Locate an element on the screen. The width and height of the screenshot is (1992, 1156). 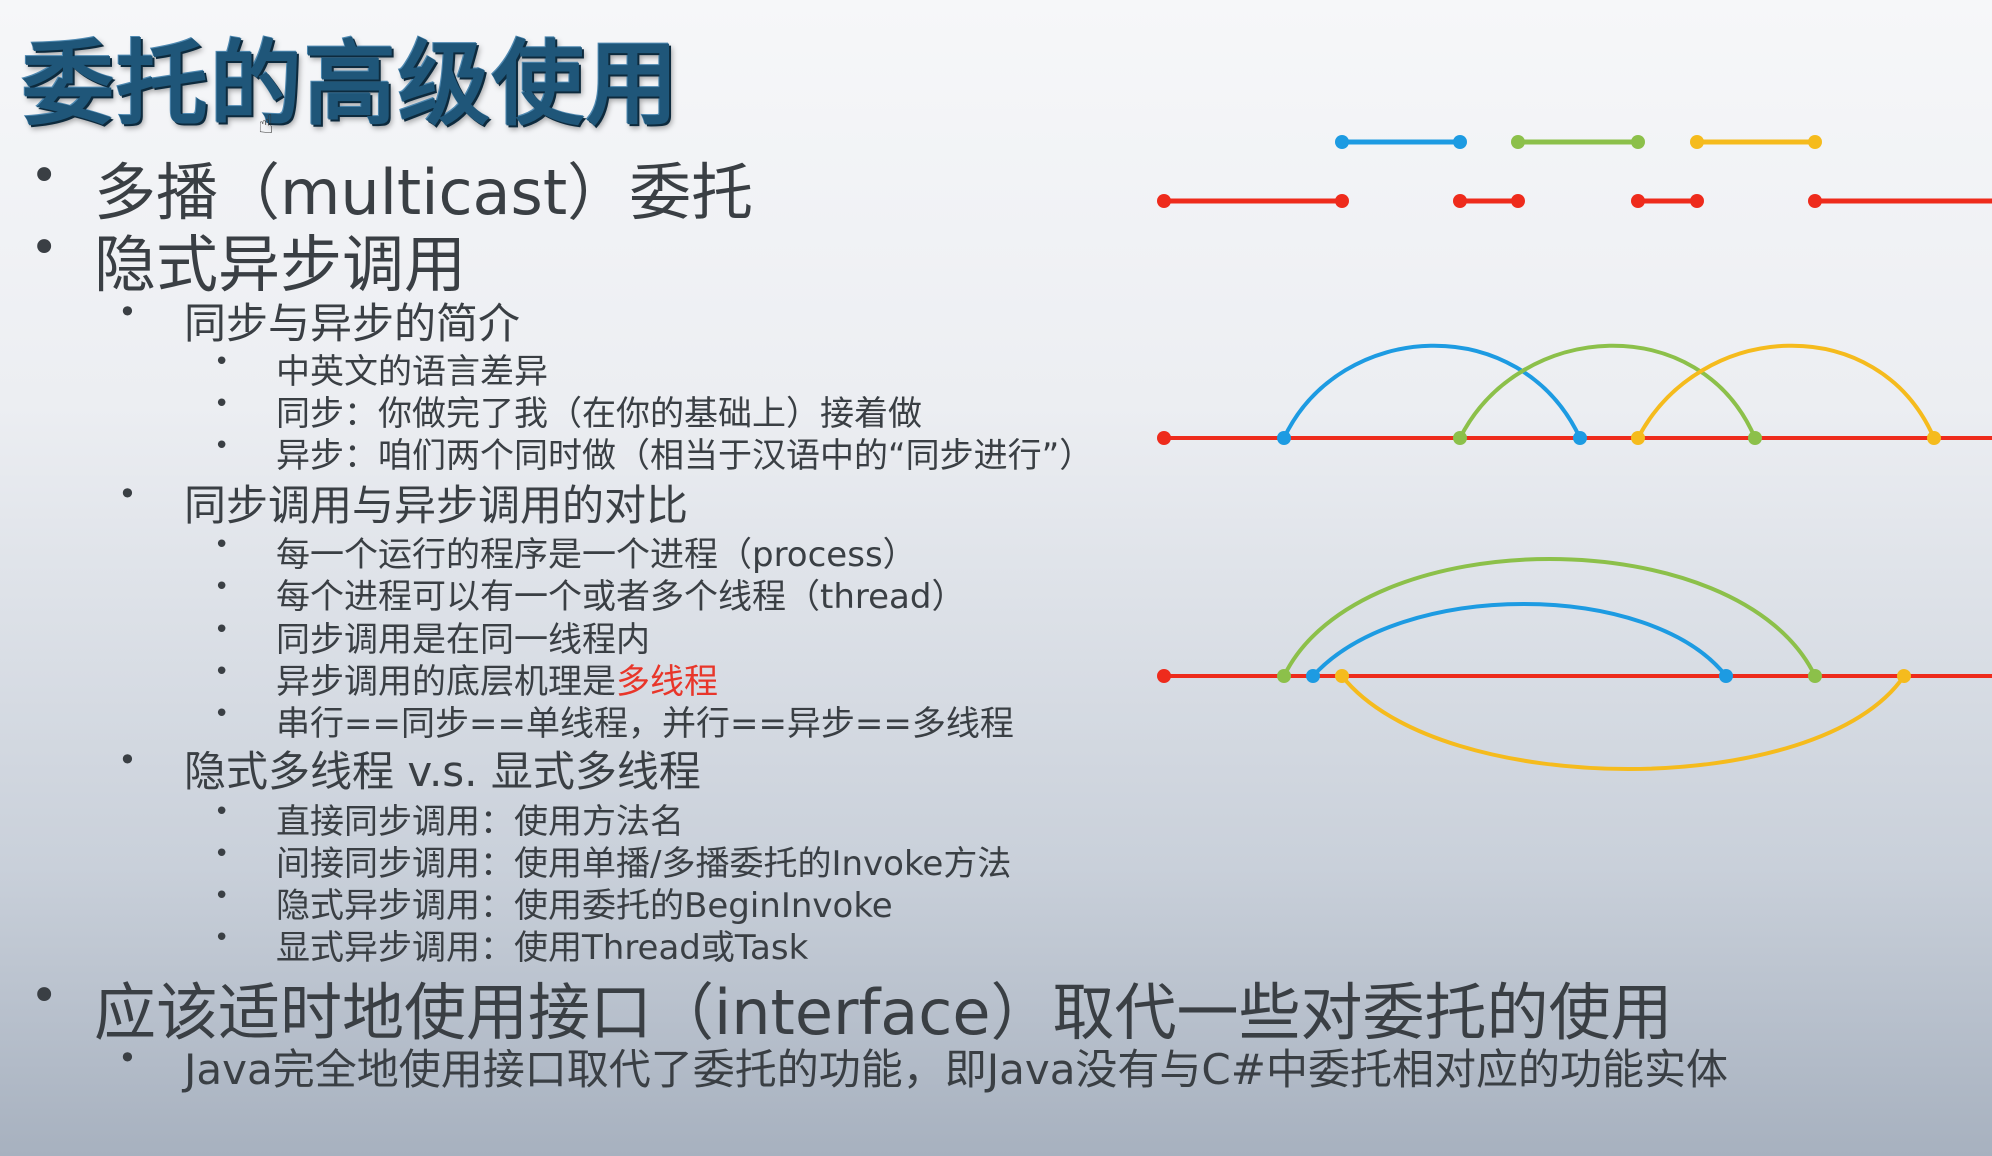
async-arcs-diagram is located at coordinates (1574, 394).